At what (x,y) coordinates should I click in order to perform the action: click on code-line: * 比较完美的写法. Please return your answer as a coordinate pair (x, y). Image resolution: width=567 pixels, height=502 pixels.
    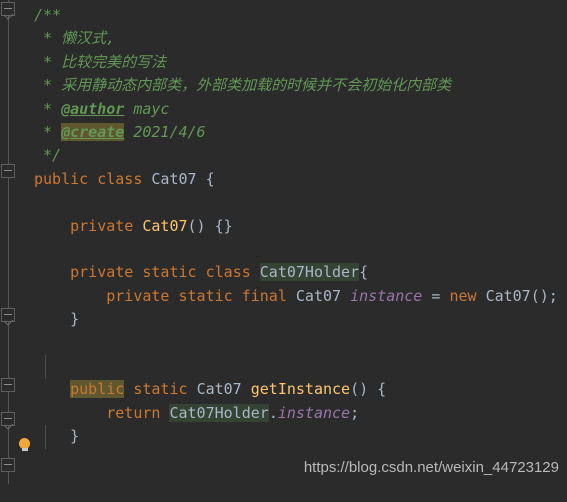
    Looking at the image, I should click on (300, 62).